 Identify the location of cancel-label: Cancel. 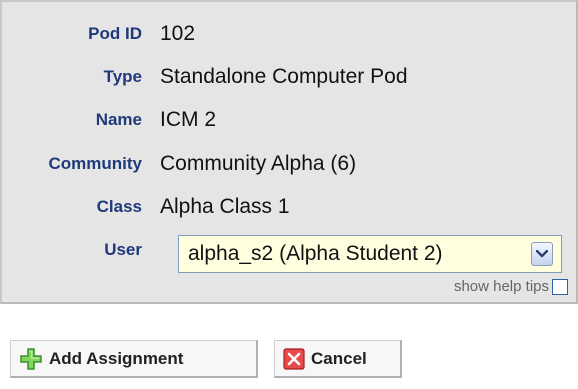
(339, 358).